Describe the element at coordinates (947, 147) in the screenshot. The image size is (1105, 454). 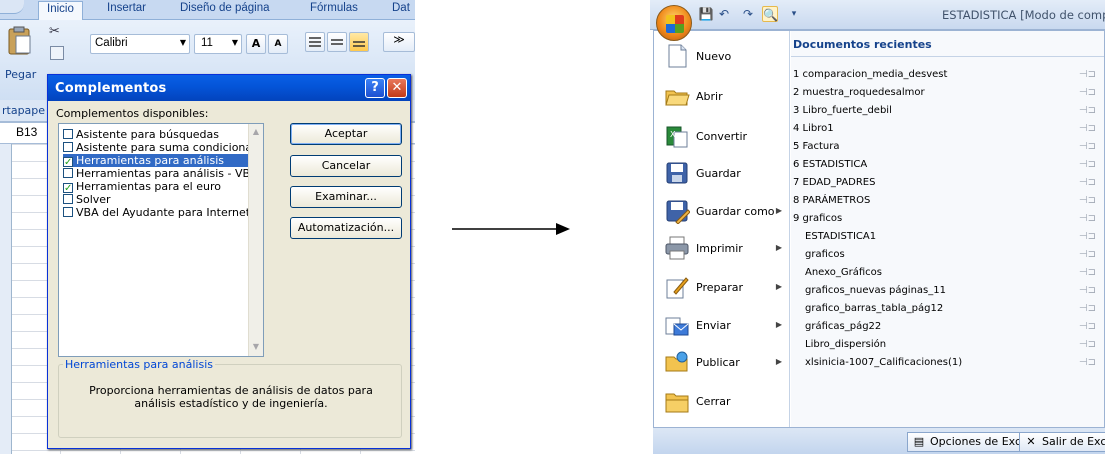
I see `recent-document-item: 5 Factura ⊣⊐` at that location.